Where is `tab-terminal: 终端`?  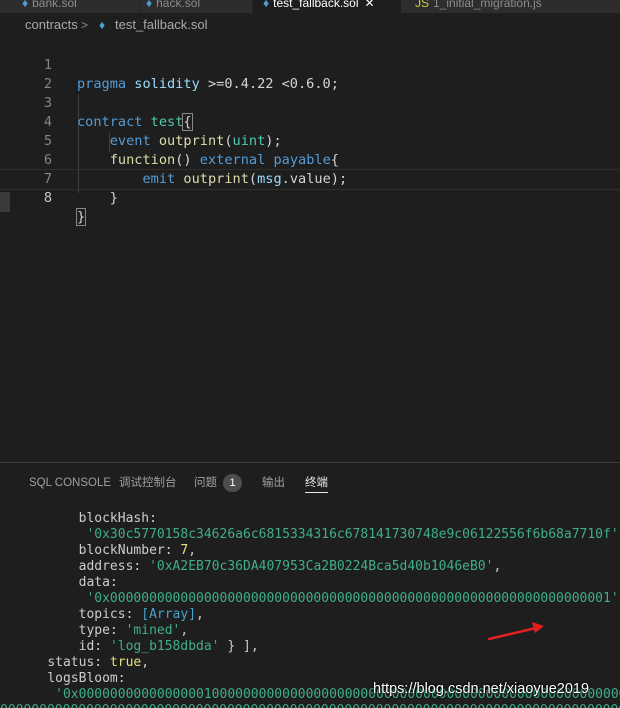 tab-terminal: 终端 is located at coordinates (316, 483).